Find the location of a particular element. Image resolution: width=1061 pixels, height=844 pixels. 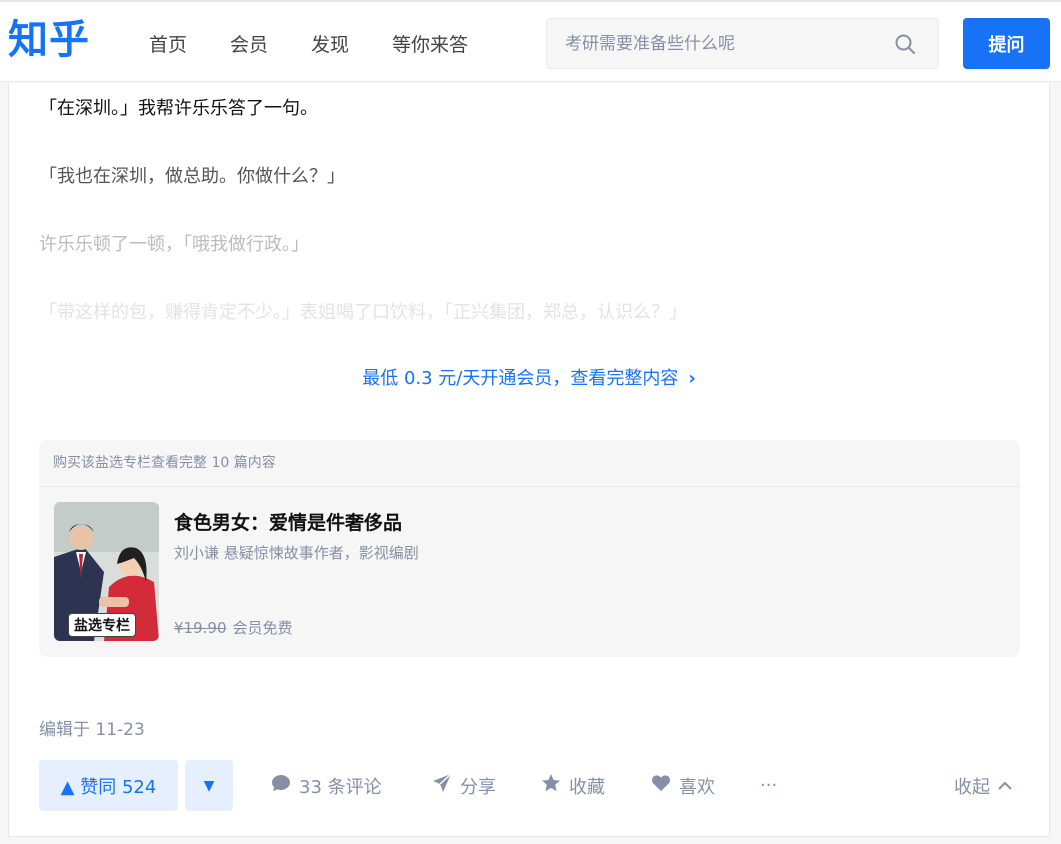

column-author: 刘小谦 悬疑惊悚故事作者，影视编剧 is located at coordinates (296, 553).